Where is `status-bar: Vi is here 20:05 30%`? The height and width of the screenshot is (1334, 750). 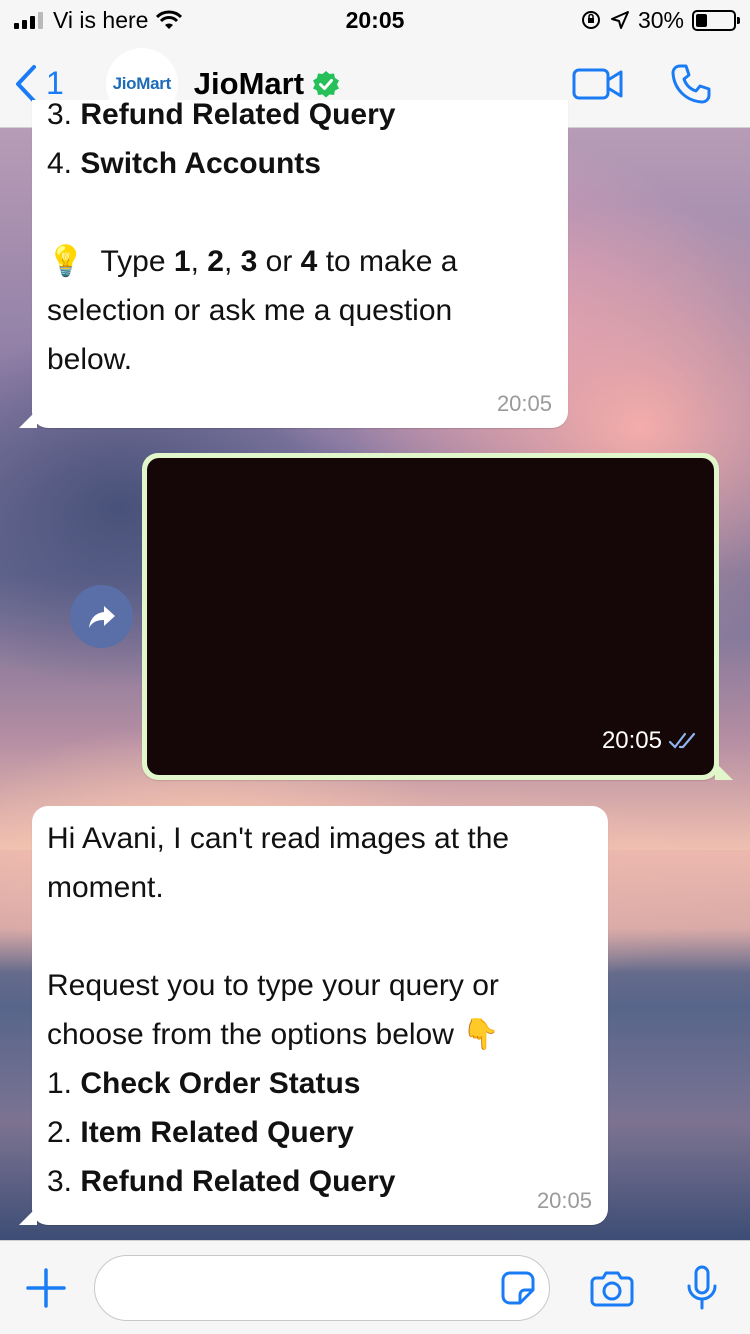
status-bar: Vi is here 20:05 30% is located at coordinates (375, 20).